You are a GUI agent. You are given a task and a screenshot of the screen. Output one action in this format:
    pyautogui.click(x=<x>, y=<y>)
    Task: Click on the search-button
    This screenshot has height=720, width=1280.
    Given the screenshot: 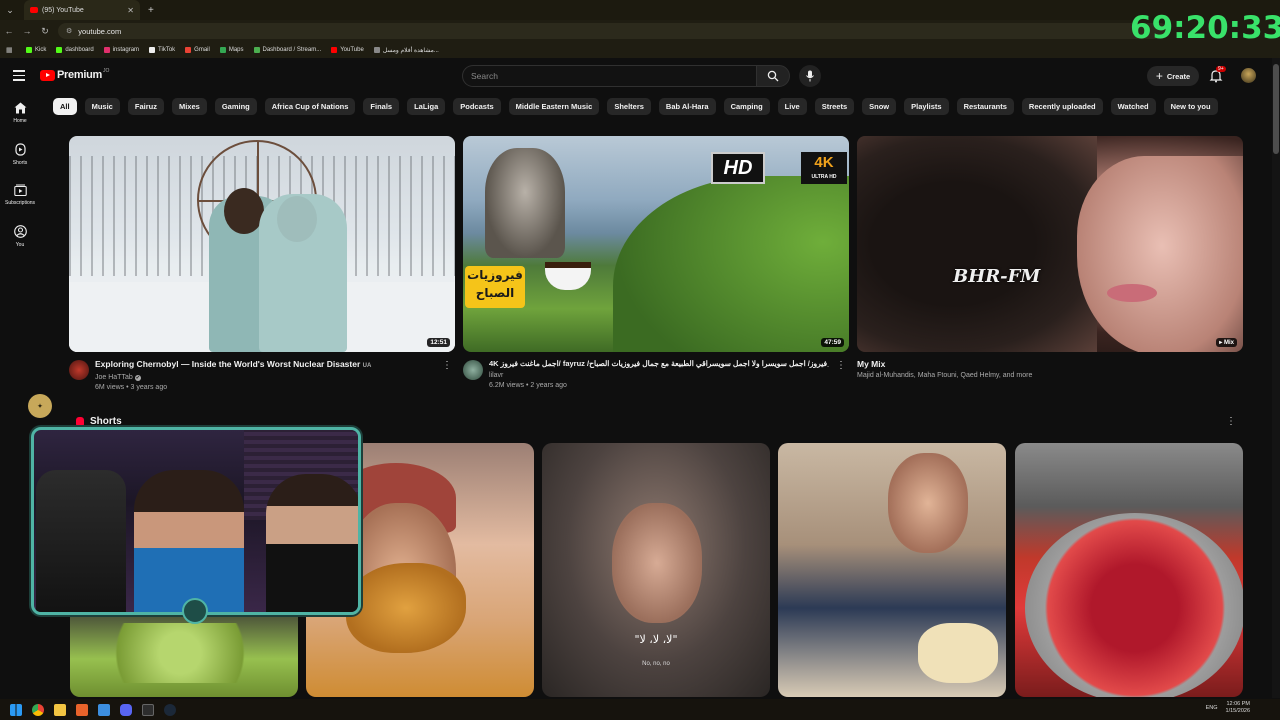 What is the action you would take?
    pyautogui.click(x=773, y=76)
    